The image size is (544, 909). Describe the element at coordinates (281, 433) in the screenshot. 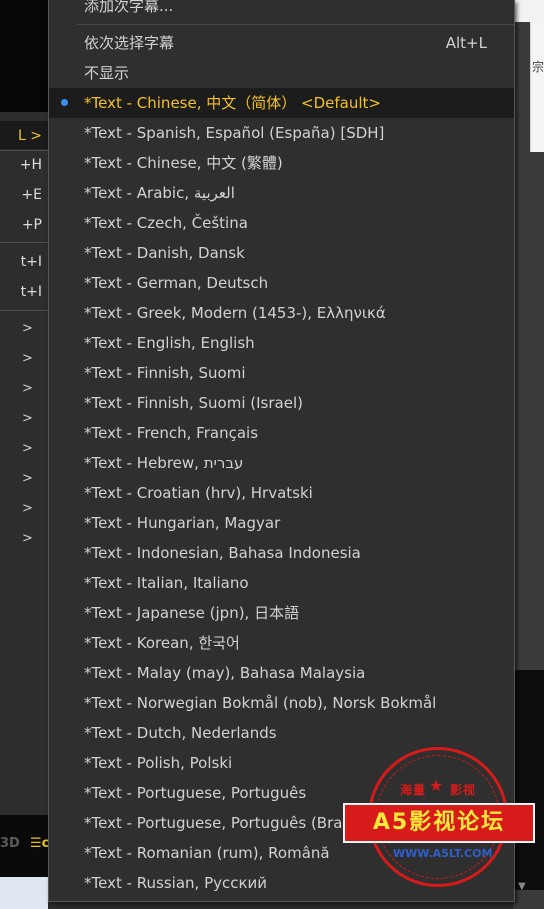

I see `menu-item-subtitle-track: *Text - French, Français` at that location.